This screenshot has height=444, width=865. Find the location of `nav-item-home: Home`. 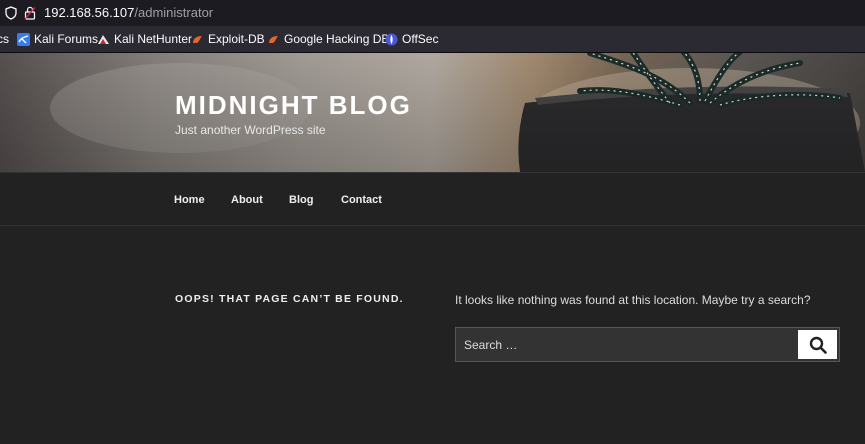

nav-item-home: Home is located at coordinates (189, 200).